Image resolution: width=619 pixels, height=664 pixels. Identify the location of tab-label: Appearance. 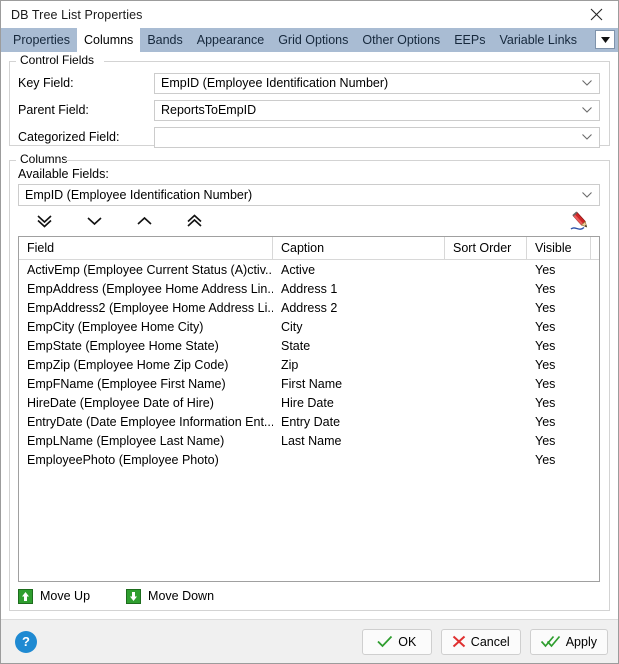
(230, 40).